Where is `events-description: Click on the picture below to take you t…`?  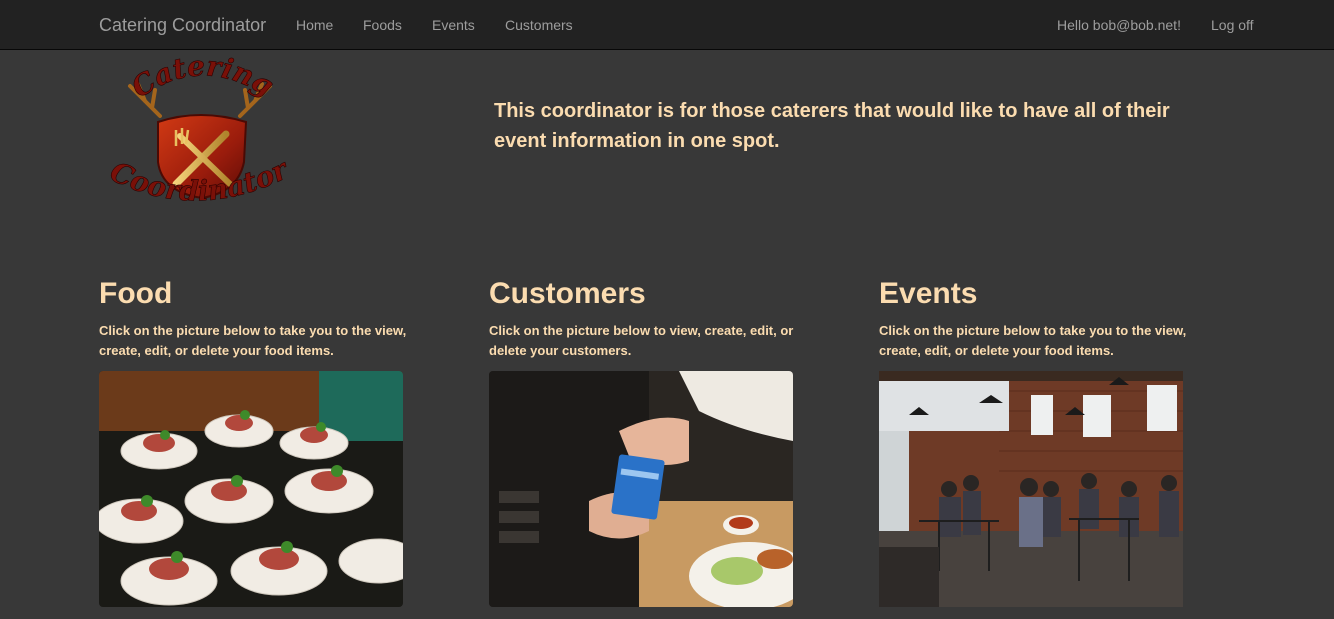 events-description: Click on the picture below to take you t… is located at coordinates (1033, 340).